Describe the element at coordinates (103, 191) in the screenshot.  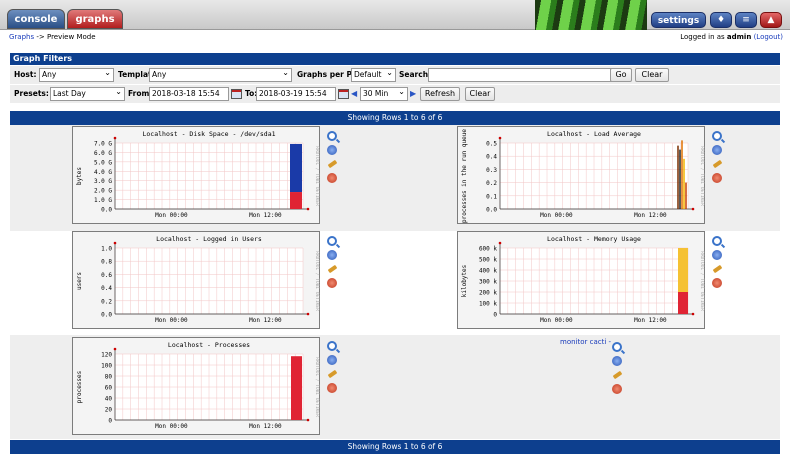
I see `y-tick-label: 2.0 G` at that location.